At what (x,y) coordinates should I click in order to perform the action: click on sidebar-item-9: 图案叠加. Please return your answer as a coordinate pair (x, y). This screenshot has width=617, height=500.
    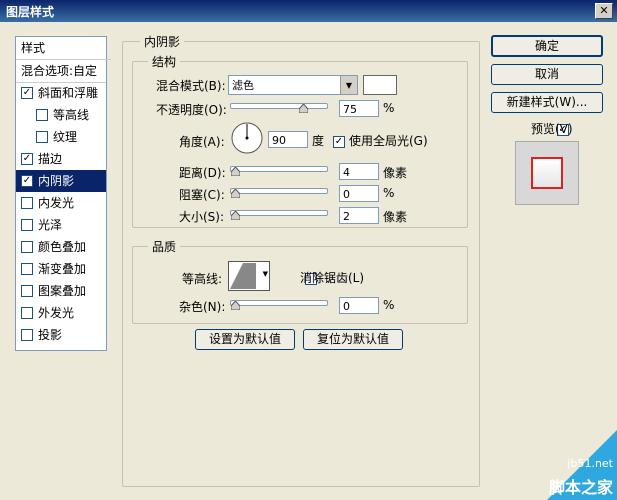
    Looking at the image, I should click on (61, 291).